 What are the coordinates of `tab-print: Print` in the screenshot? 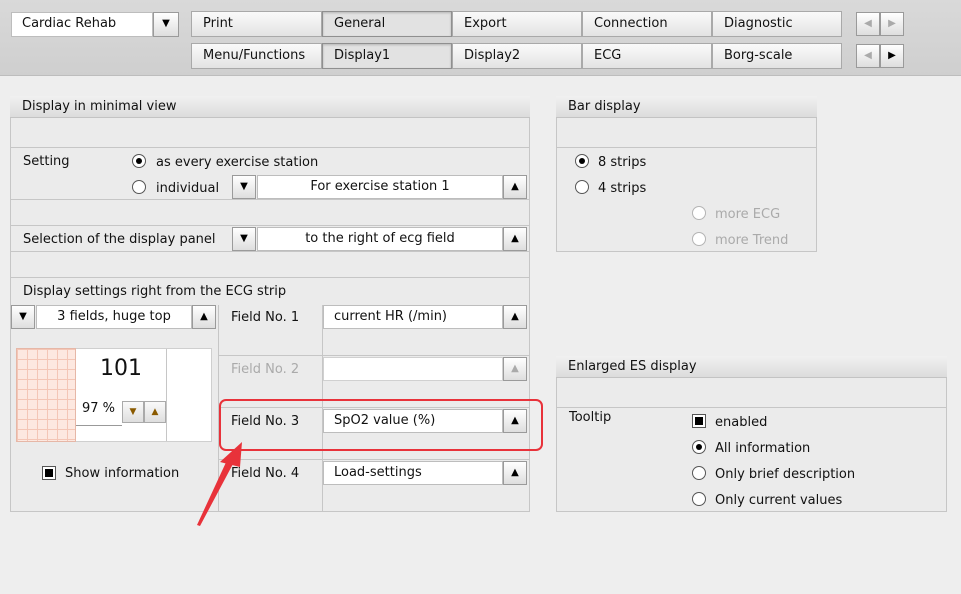 It's located at (256, 24).